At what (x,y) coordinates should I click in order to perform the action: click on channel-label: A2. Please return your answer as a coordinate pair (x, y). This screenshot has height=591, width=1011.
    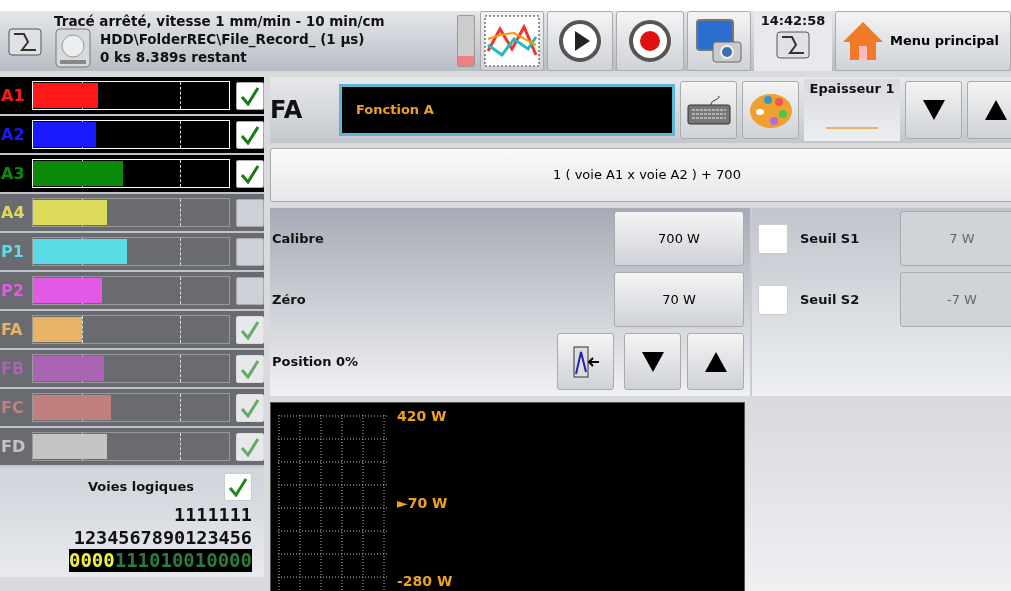
    Looking at the image, I should click on (13, 134).